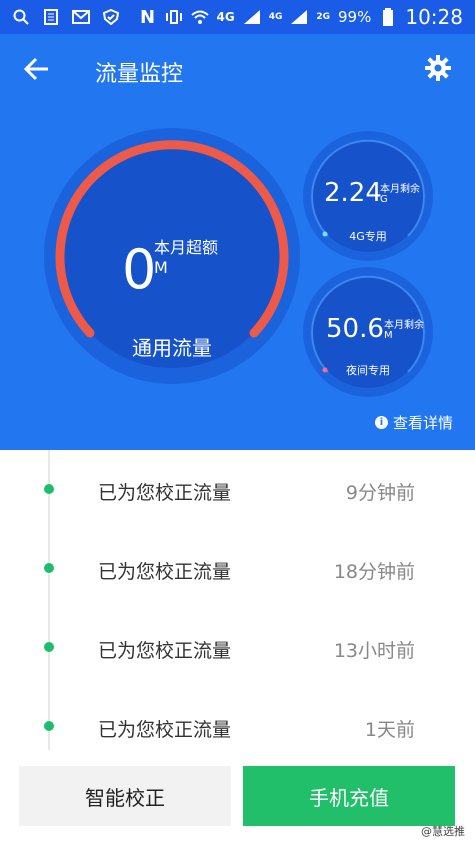 The image size is (475, 845). Describe the element at coordinates (172, 348) in the screenshot. I see `general-caption: 通用流量` at that location.